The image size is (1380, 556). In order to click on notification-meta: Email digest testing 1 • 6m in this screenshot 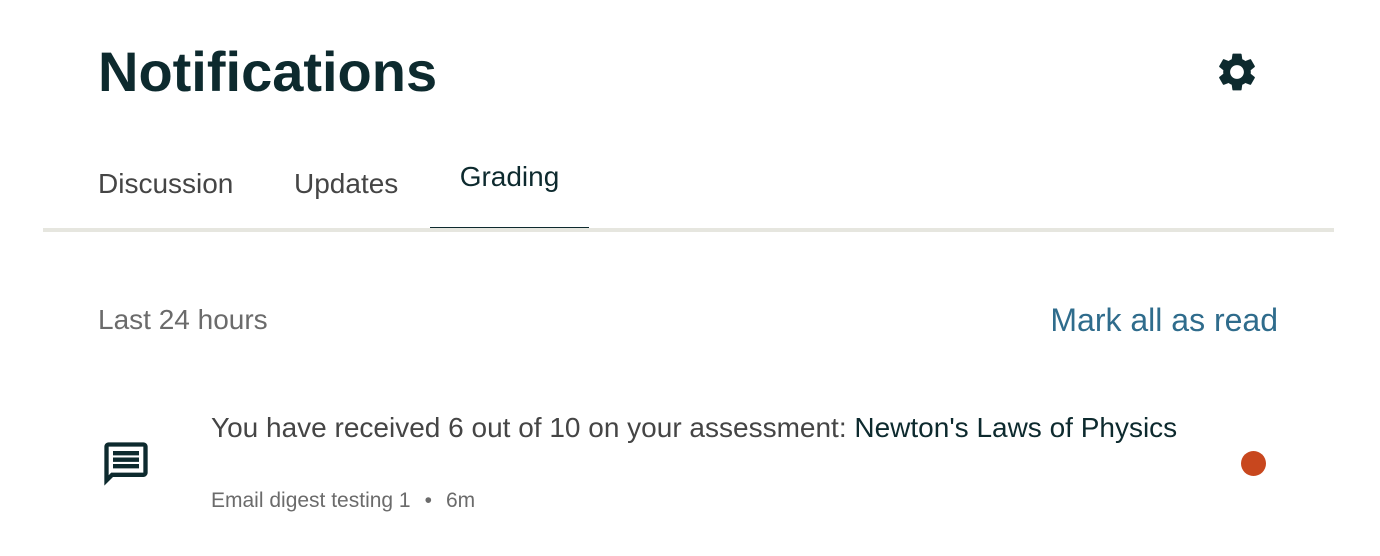, I will do `click(343, 501)`.